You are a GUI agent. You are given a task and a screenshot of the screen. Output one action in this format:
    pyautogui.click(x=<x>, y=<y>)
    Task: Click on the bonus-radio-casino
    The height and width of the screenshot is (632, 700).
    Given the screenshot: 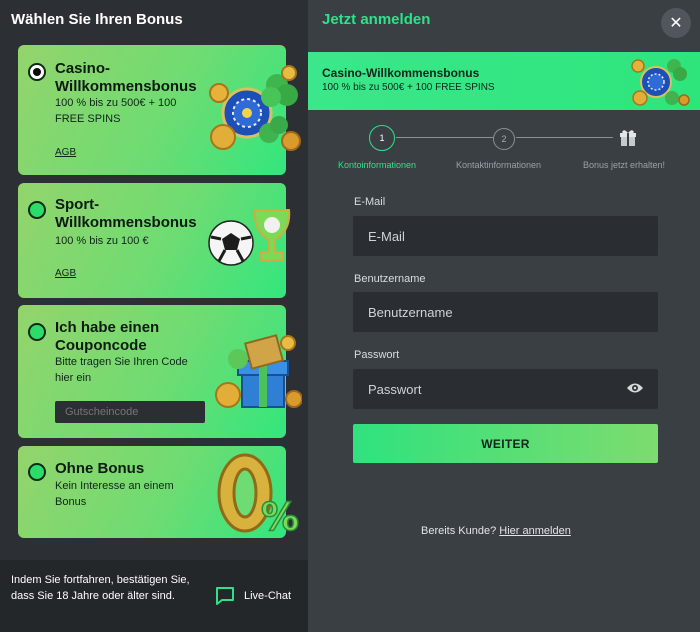 What is the action you would take?
    pyautogui.click(x=37, y=72)
    